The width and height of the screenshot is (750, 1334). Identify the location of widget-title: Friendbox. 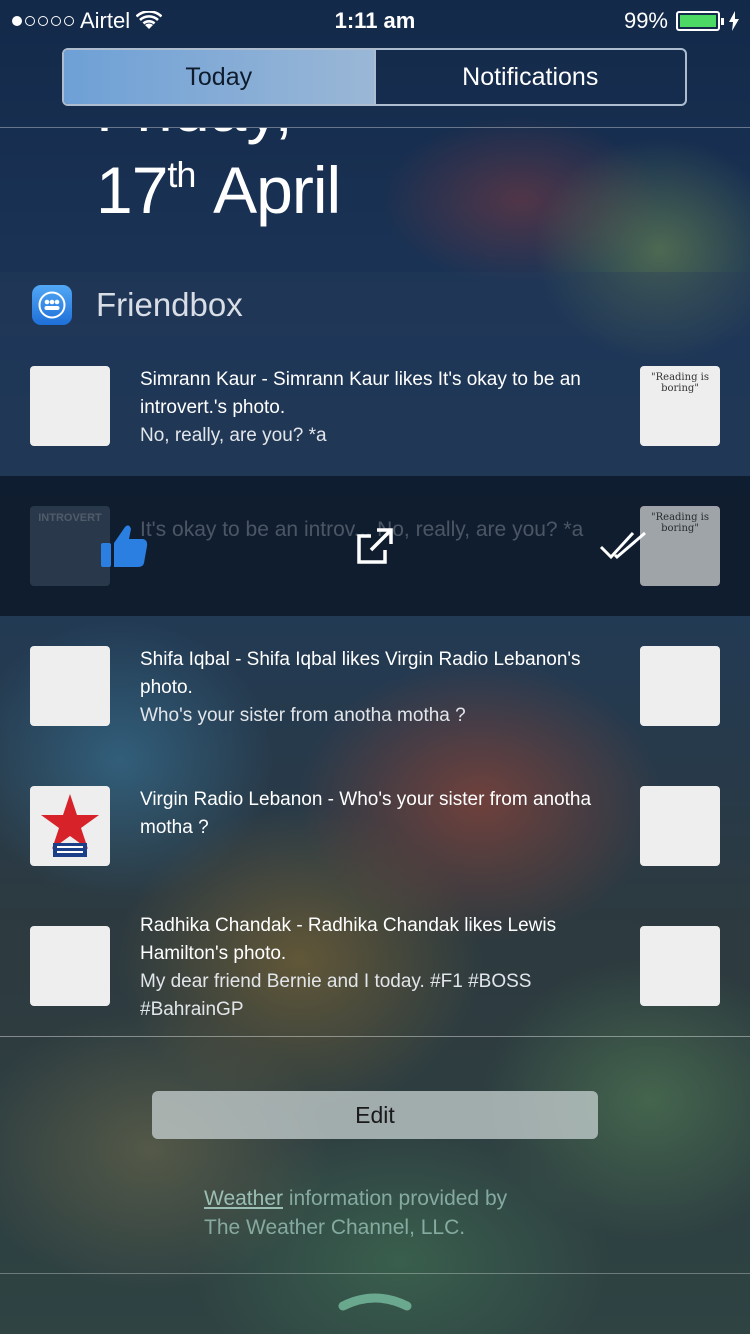
(169, 304).